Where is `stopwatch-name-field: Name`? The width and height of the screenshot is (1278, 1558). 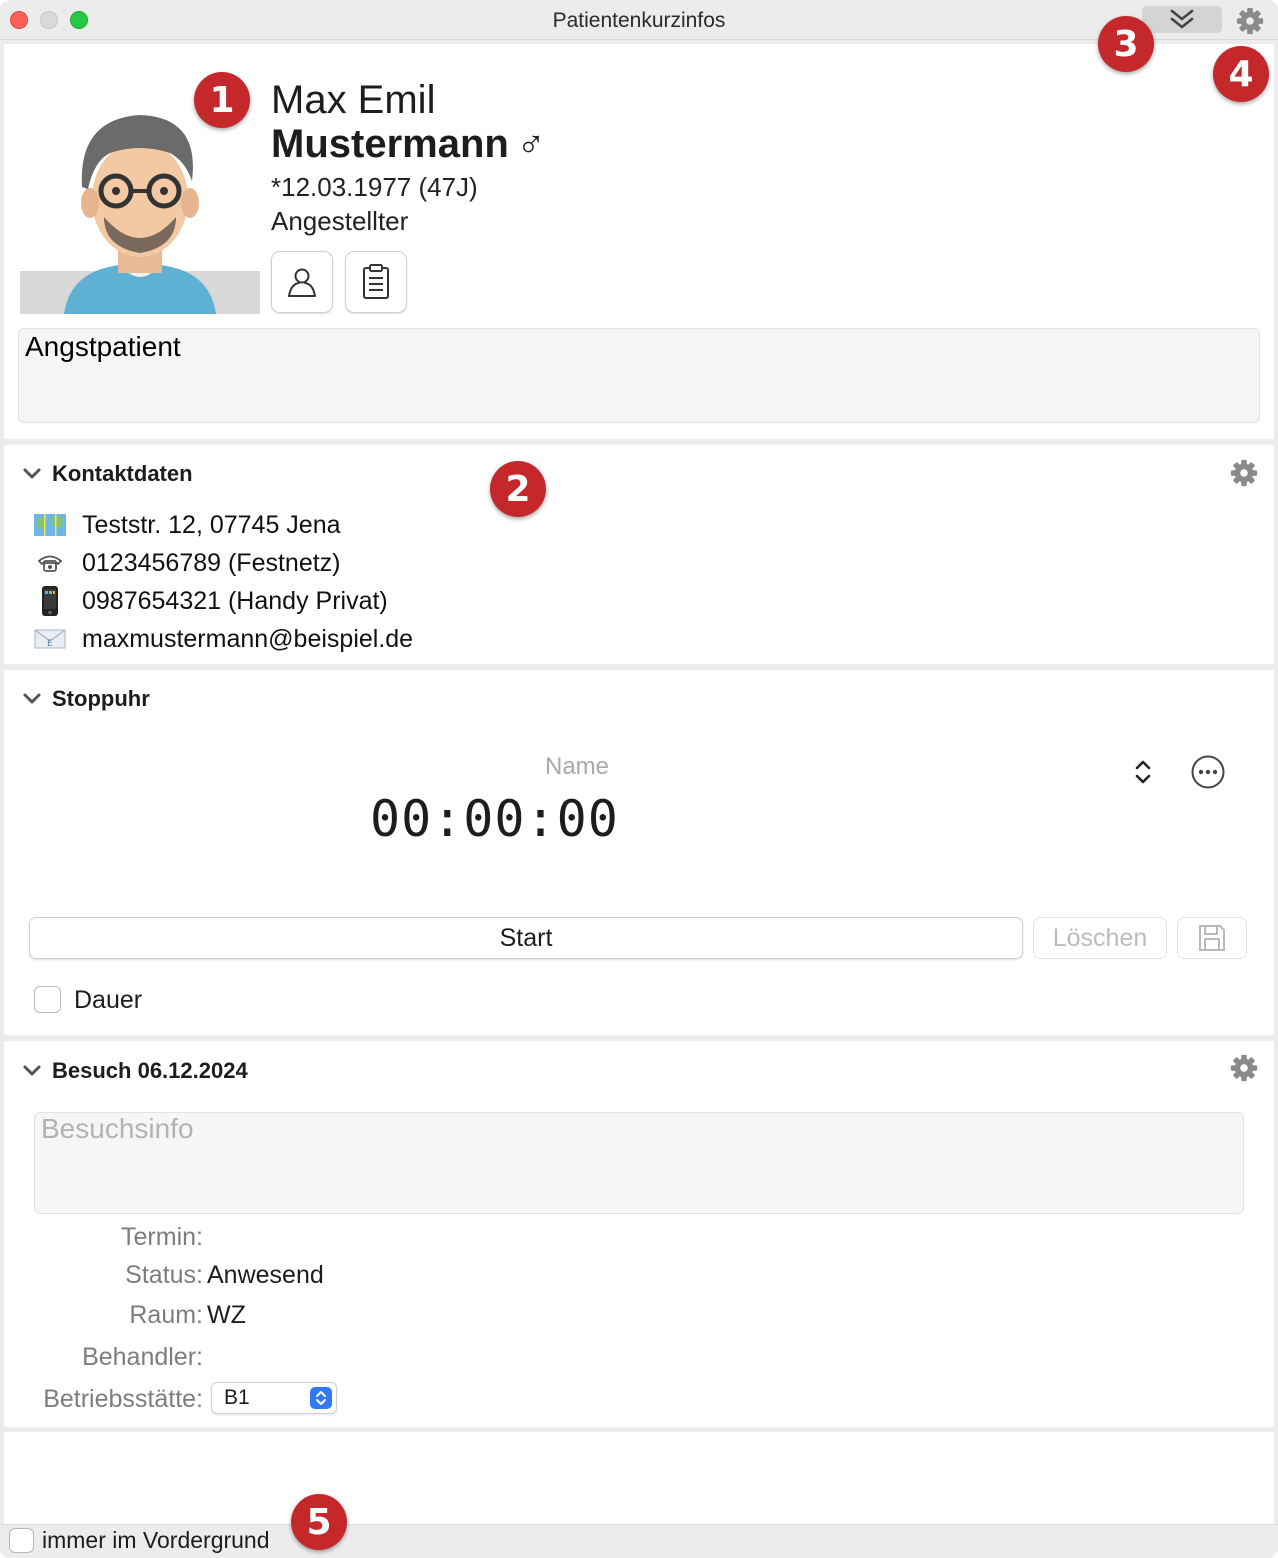
stopwatch-name-field: Name is located at coordinates (577, 767).